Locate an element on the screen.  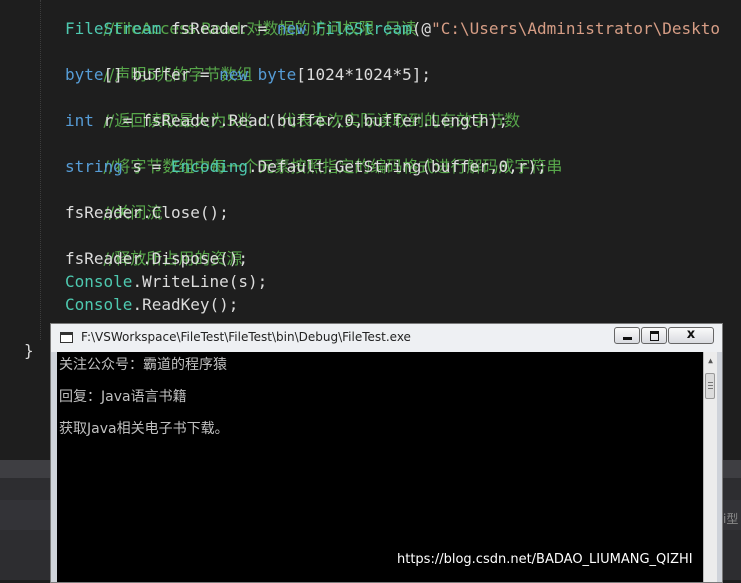
close-icon: x is located at coordinates (691, 334).